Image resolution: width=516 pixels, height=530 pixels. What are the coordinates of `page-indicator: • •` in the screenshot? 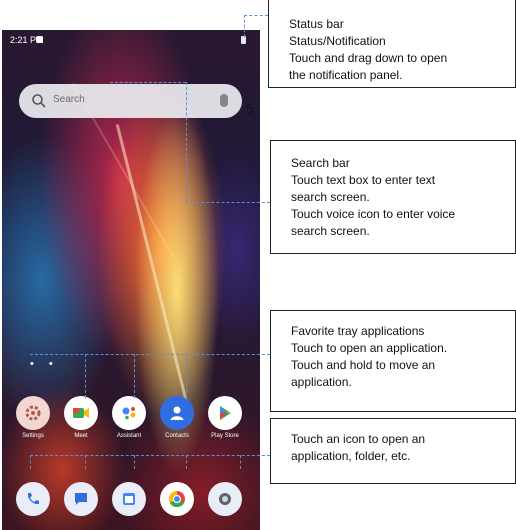 It's located at (44, 364).